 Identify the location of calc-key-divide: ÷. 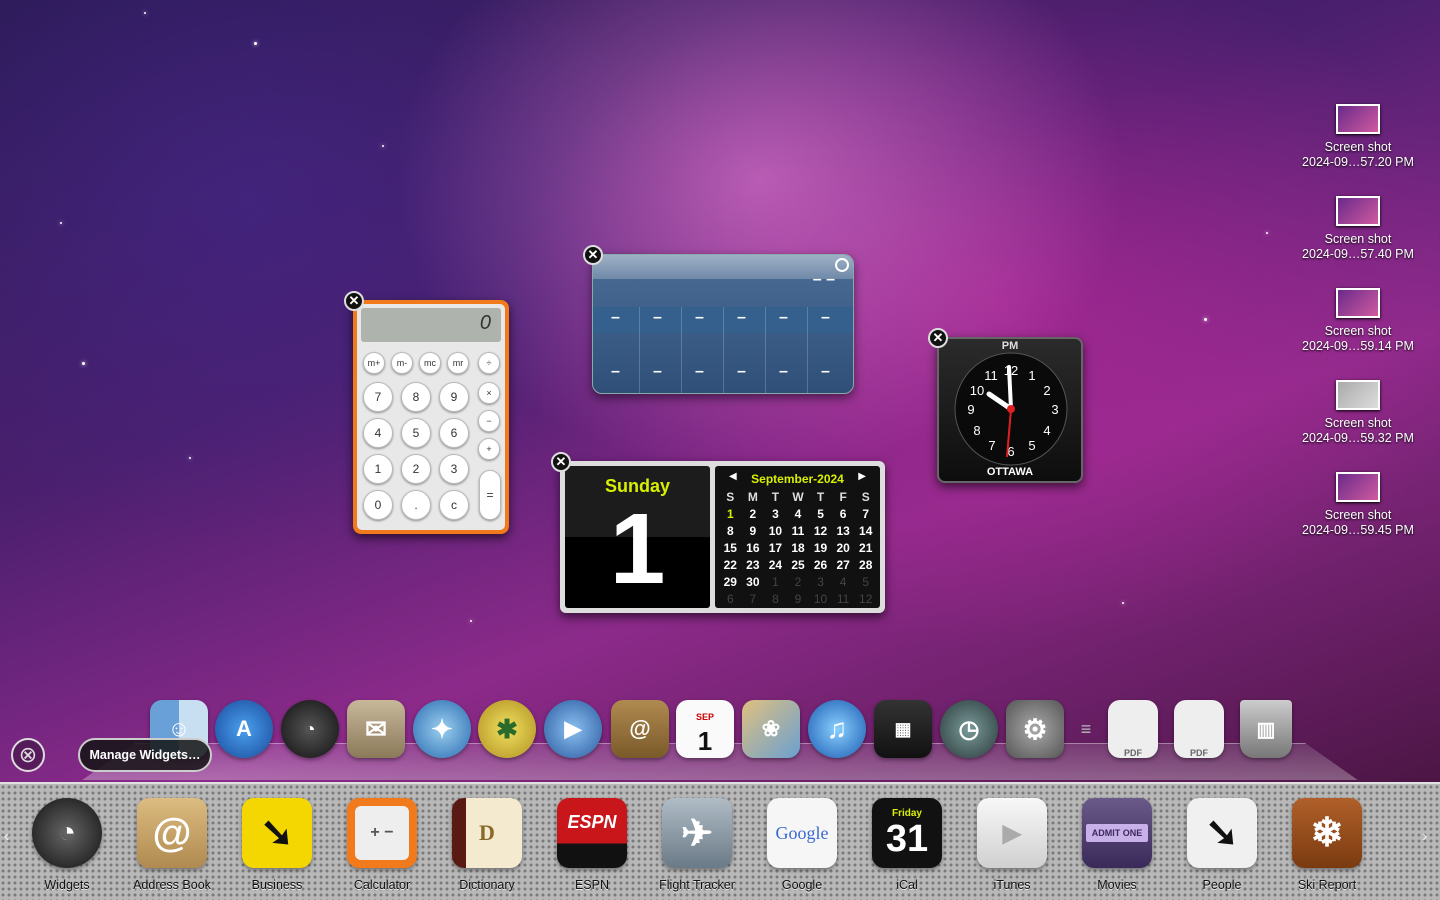
(489, 363).